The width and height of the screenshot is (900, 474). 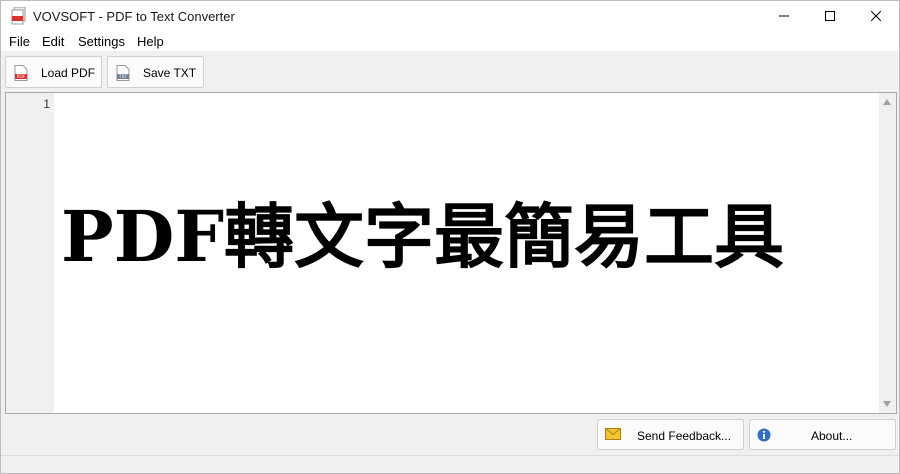 I want to click on load-pdf-button: PDF Load PDF, so click(x=53, y=72).